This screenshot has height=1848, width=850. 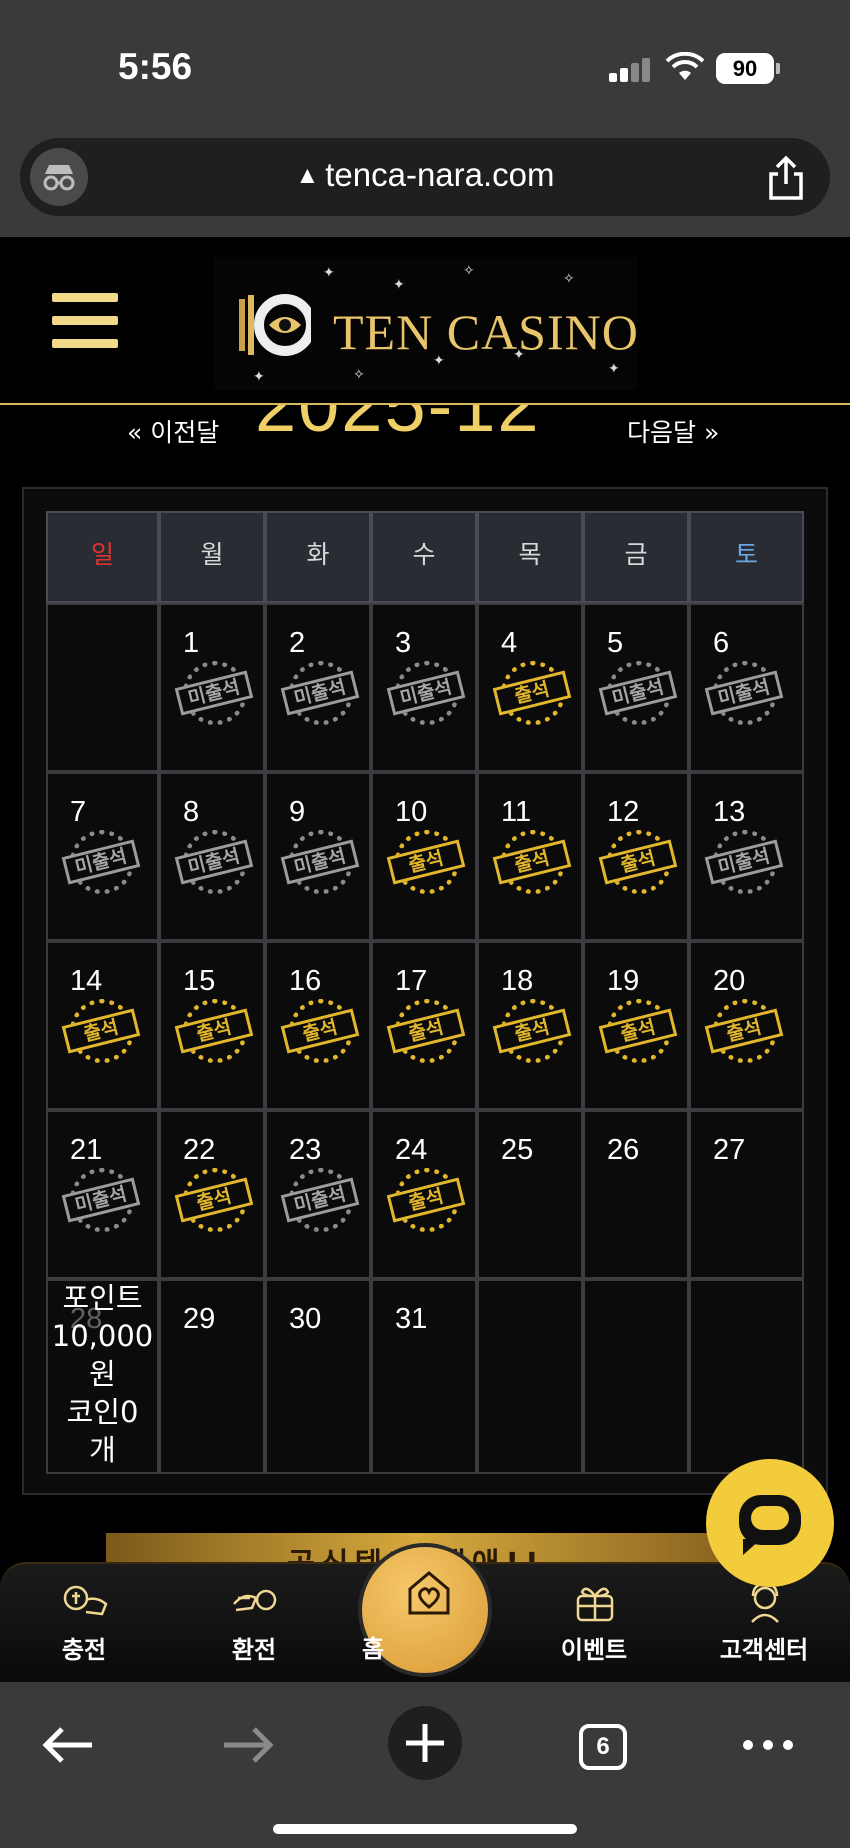 What do you see at coordinates (305, 1150) in the screenshot?
I see `day-number: 23` at bounding box center [305, 1150].